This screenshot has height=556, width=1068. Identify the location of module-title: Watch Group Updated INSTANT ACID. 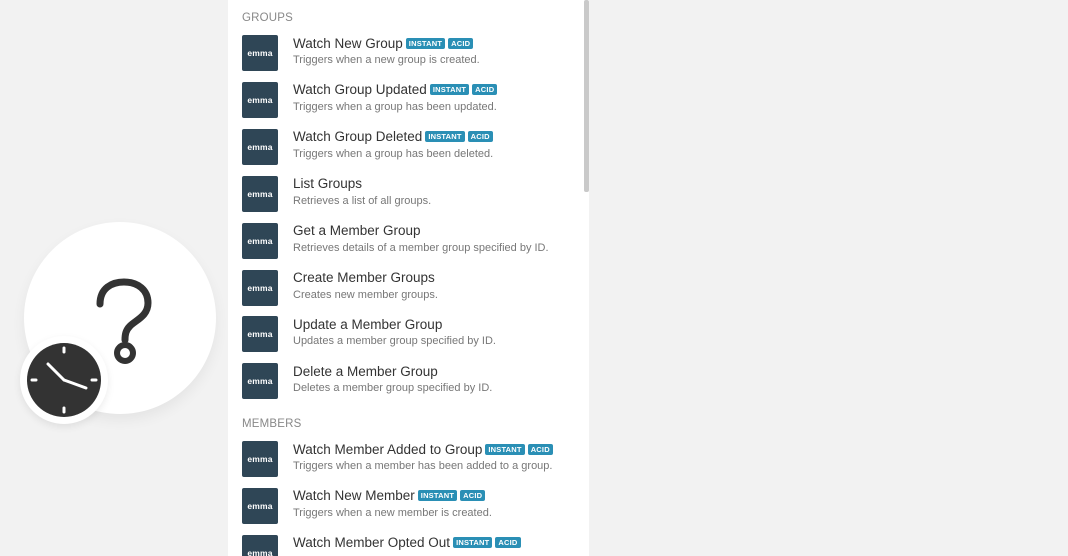
(395, 90).